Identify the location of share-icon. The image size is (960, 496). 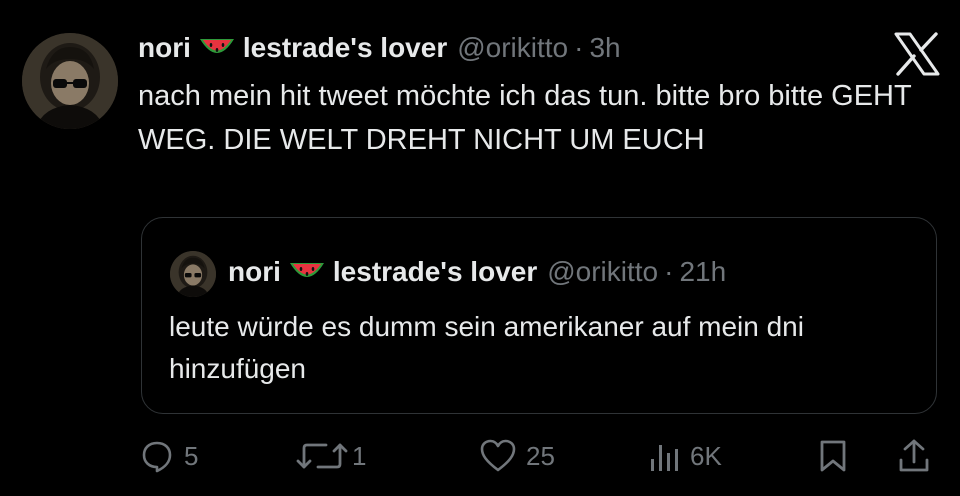
(914, 455).